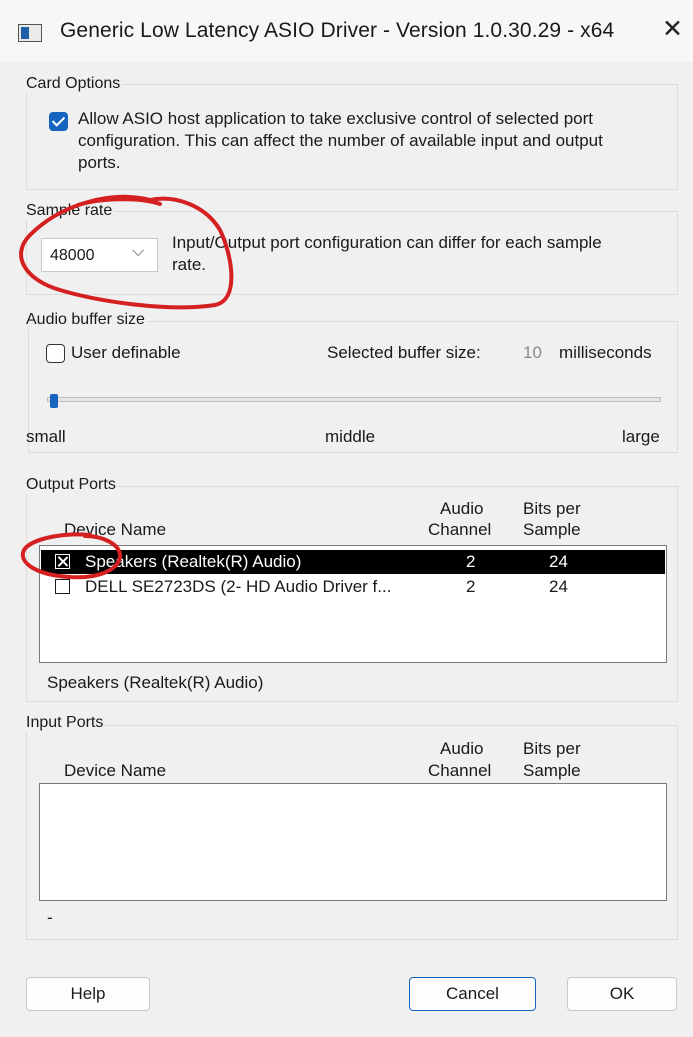  Describe the element at coordinates (552, 508) in the screenshot. I see `output-col-bits: Bits per` at that location.